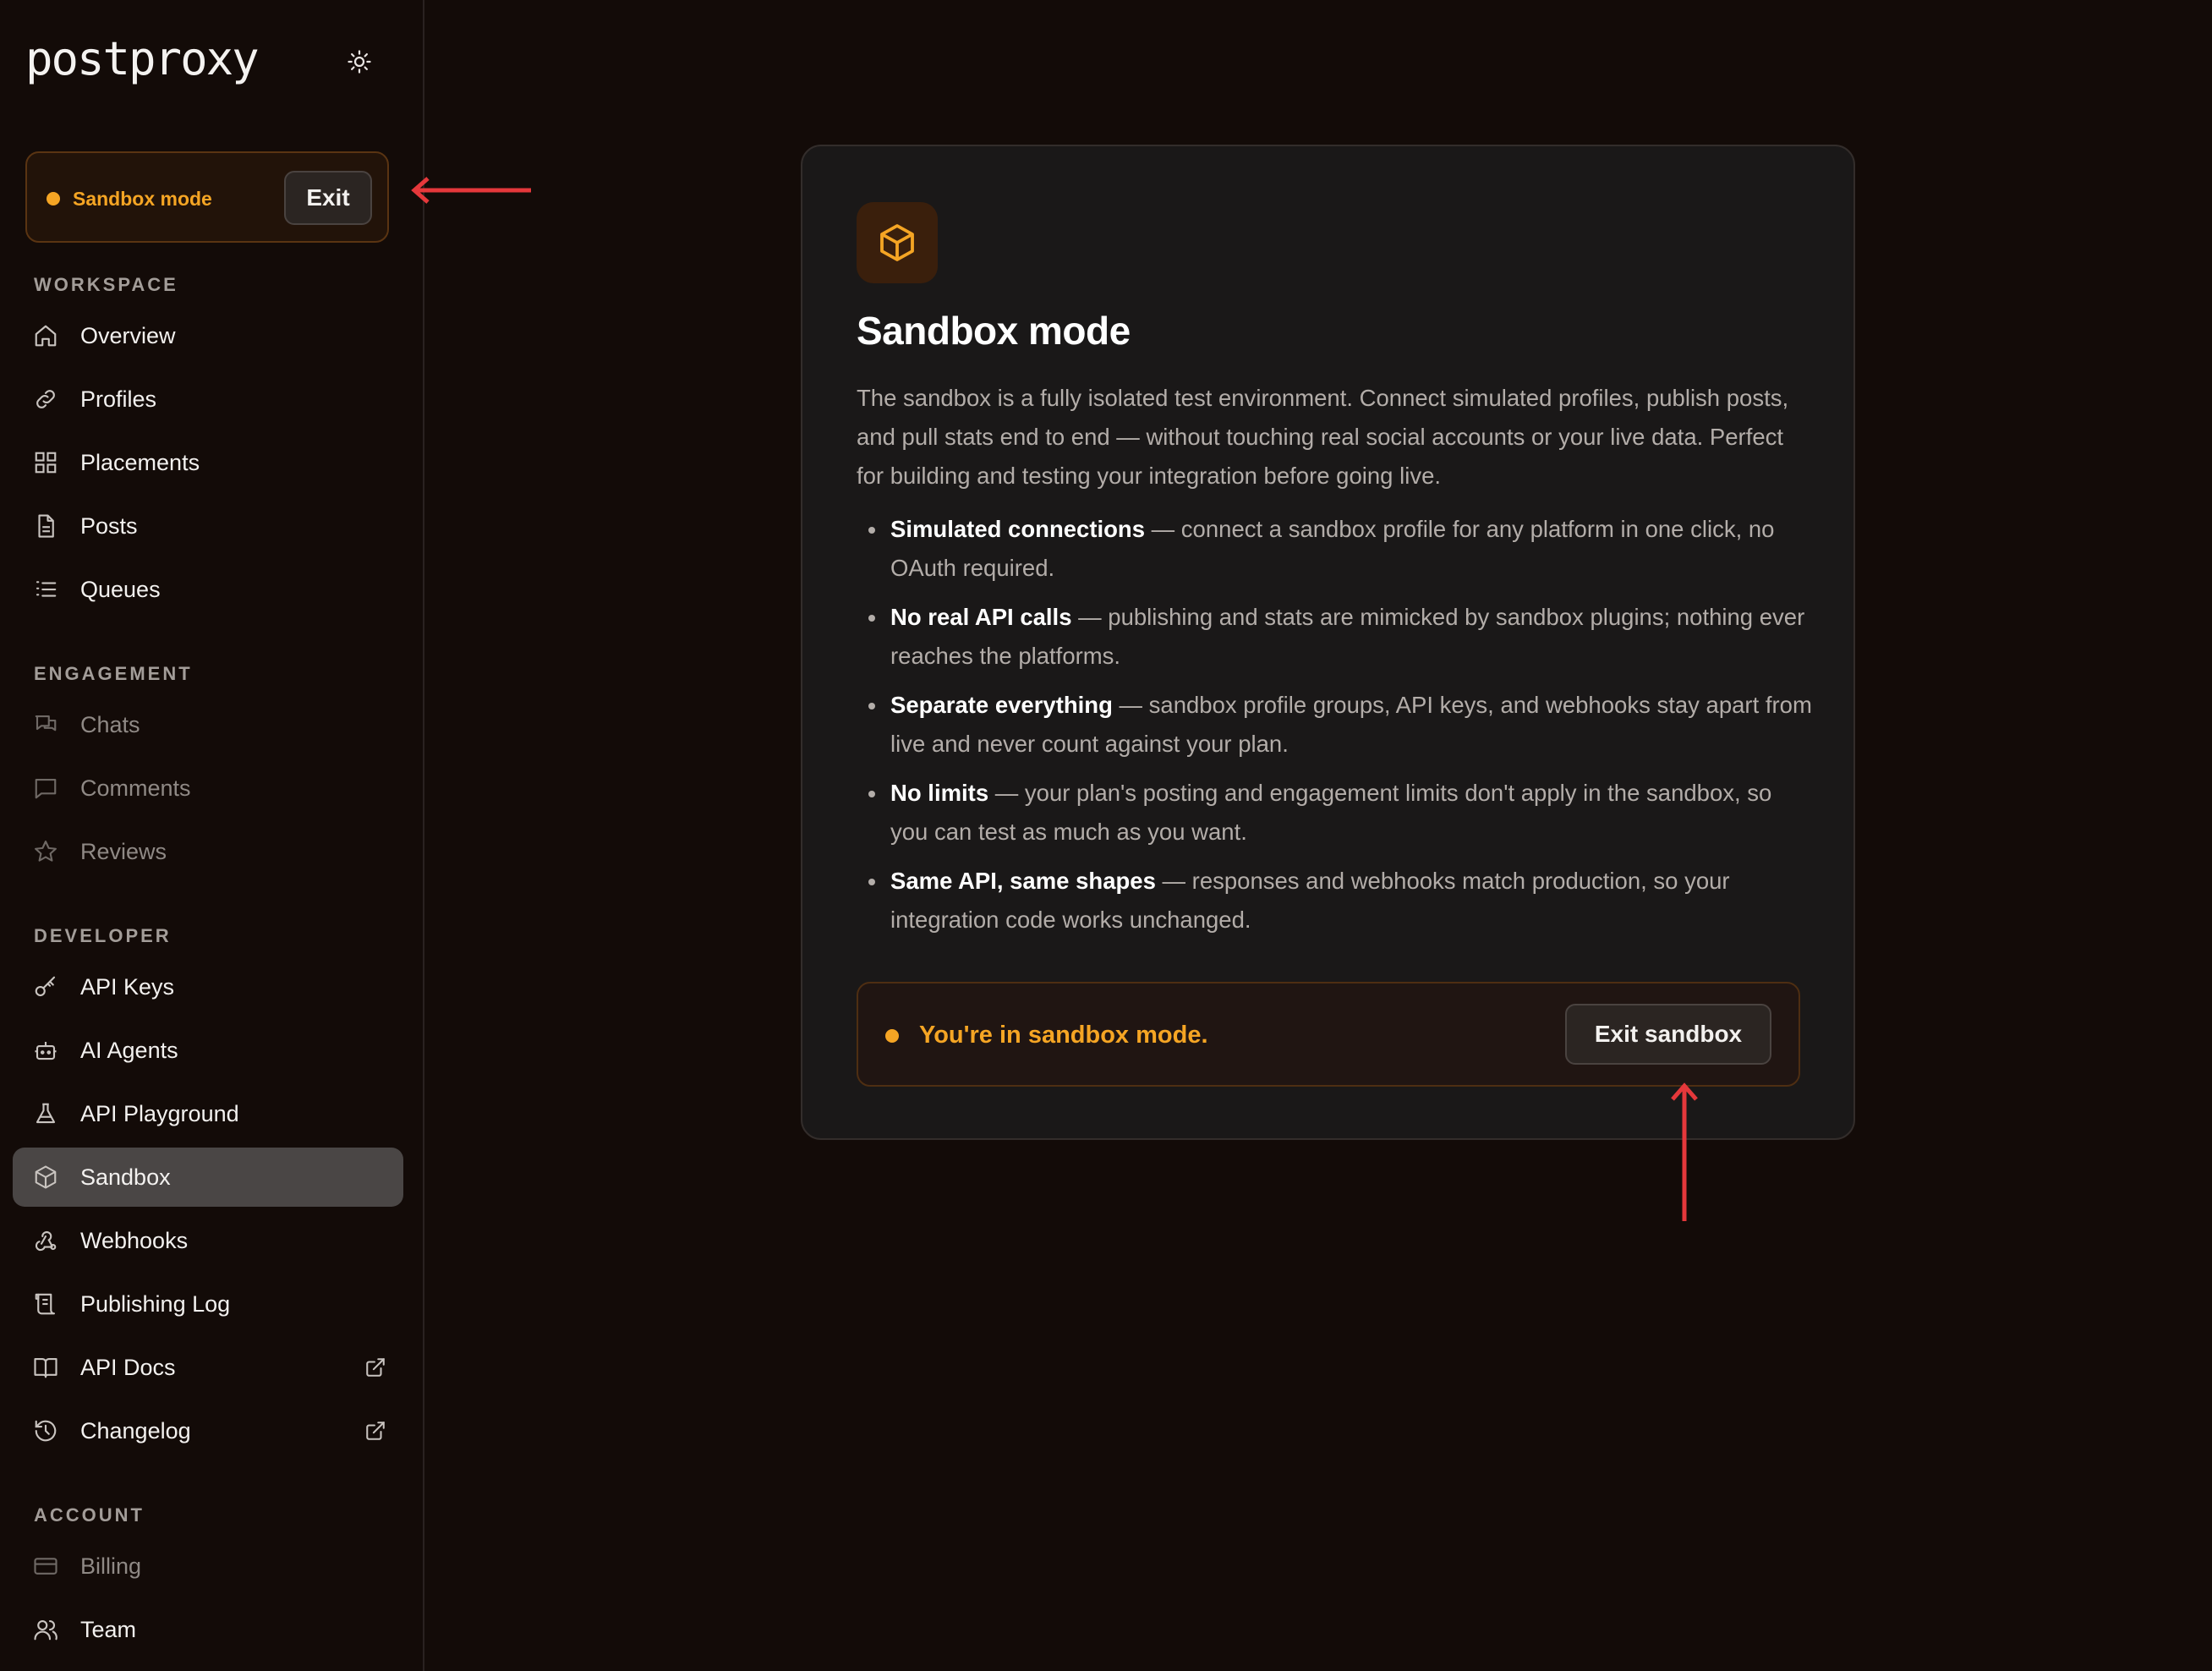 The image size is (2212, 1671). What do you see at coordinates (1668, 1034) in the screenshot?
I see `exit-sandbox-button: Exit sandbox` at bounding box center [1668, 1034].